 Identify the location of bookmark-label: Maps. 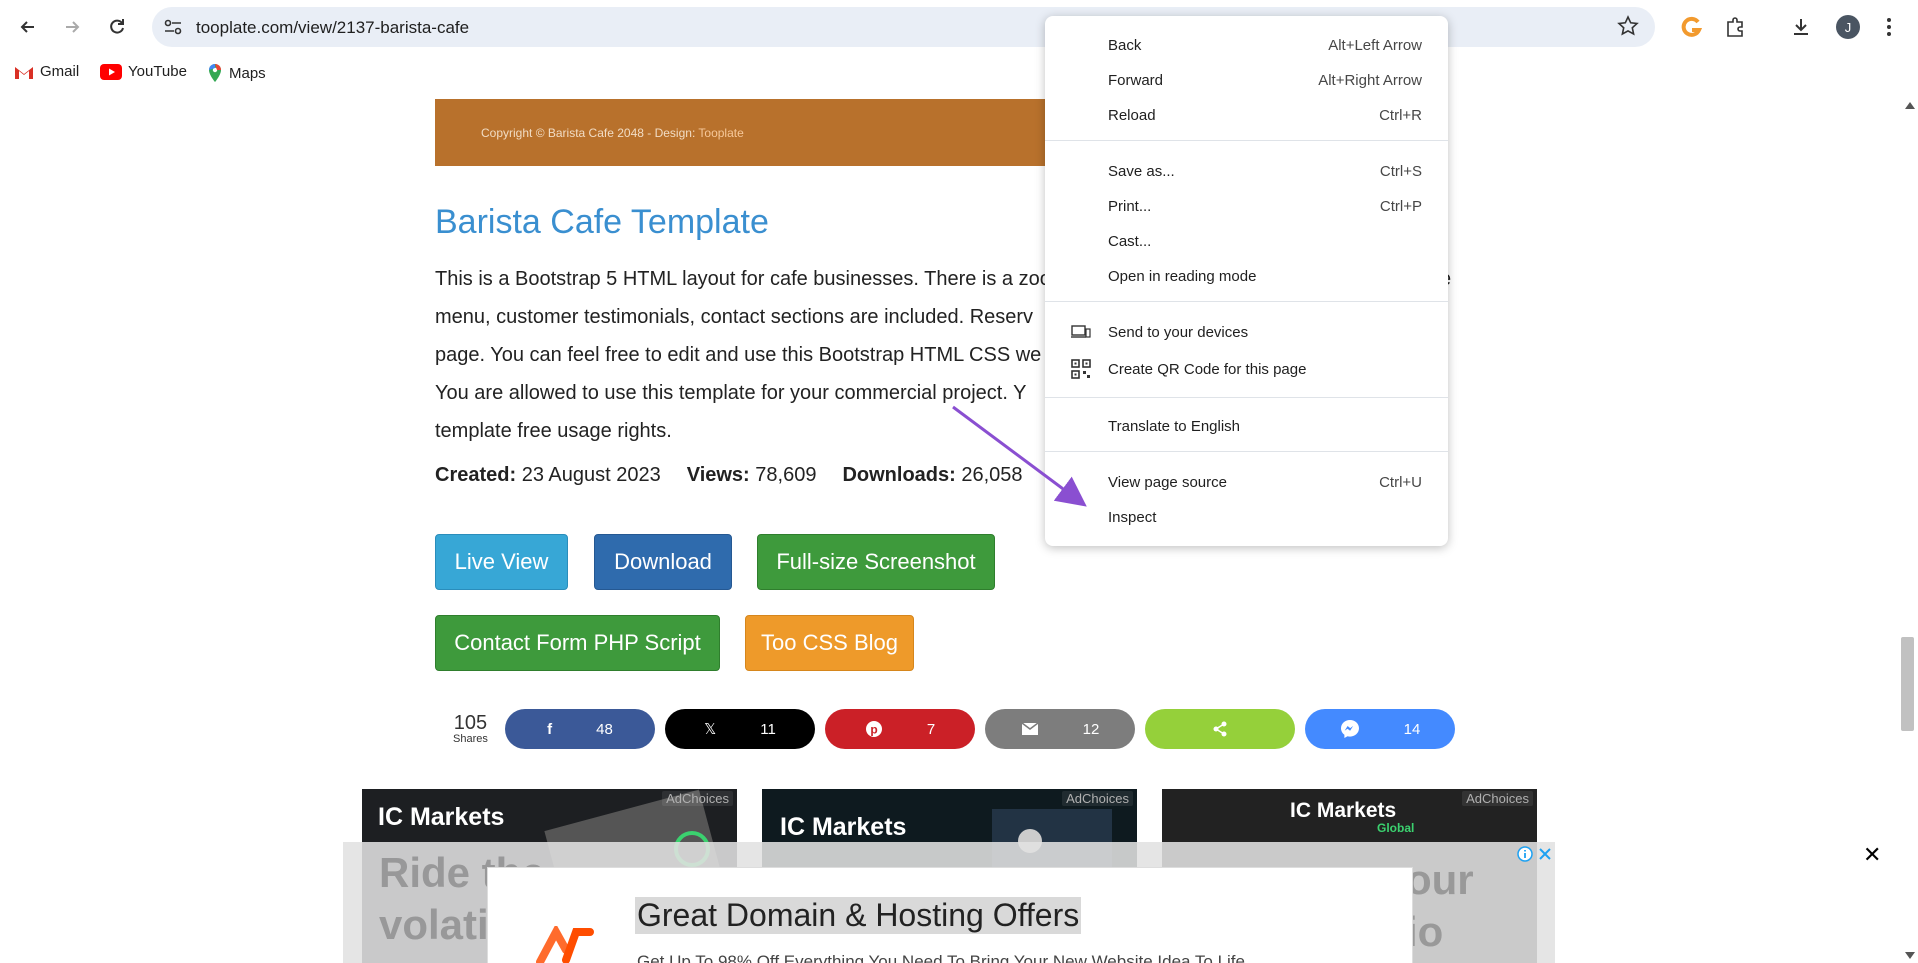
(247, 73).